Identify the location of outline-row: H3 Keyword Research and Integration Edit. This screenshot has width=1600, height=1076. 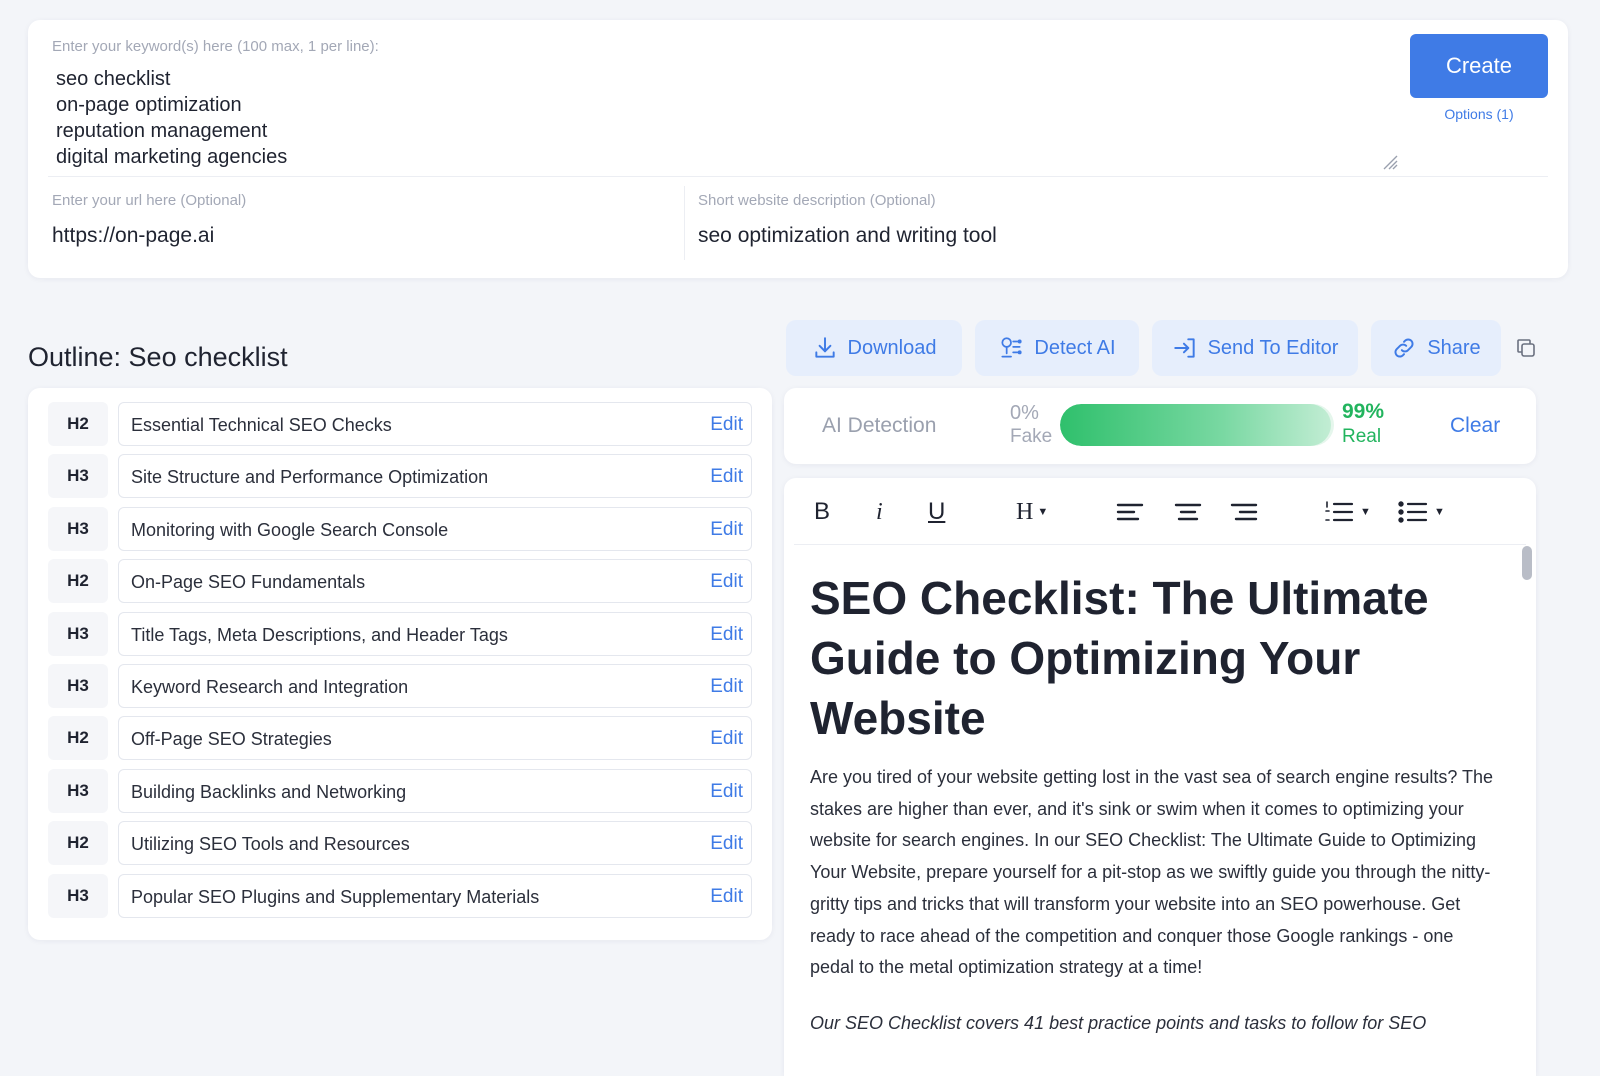
(400, 688).